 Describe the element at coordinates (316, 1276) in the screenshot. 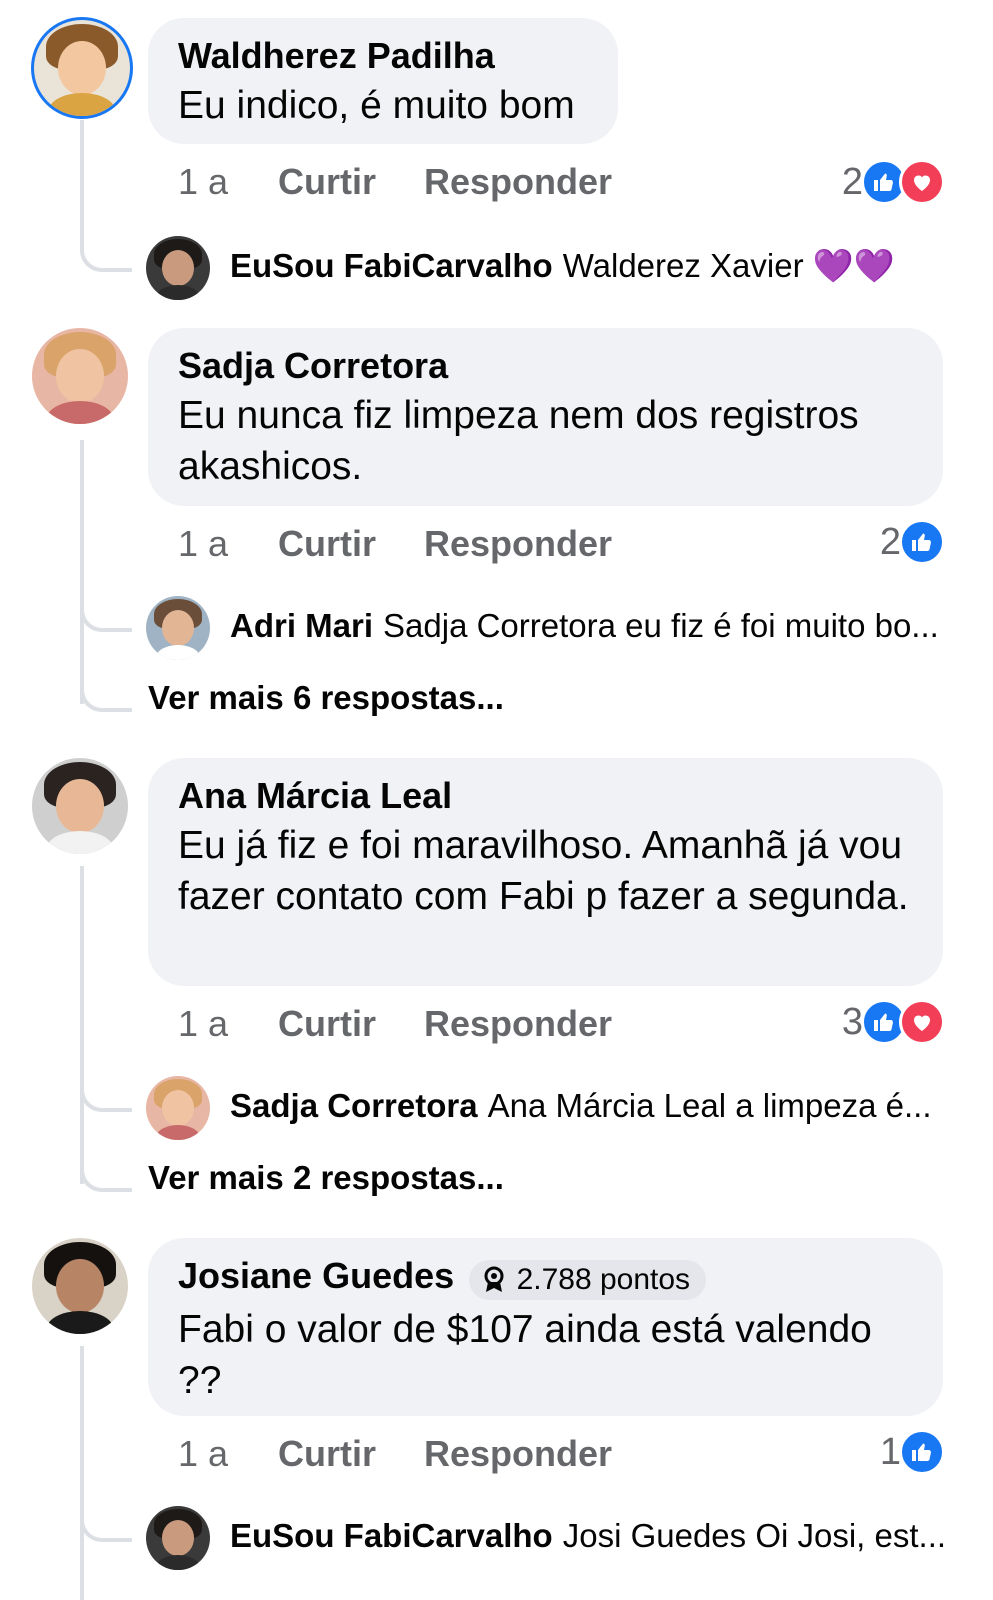

I see `commenter-name: Josiane Guedes` at that location.